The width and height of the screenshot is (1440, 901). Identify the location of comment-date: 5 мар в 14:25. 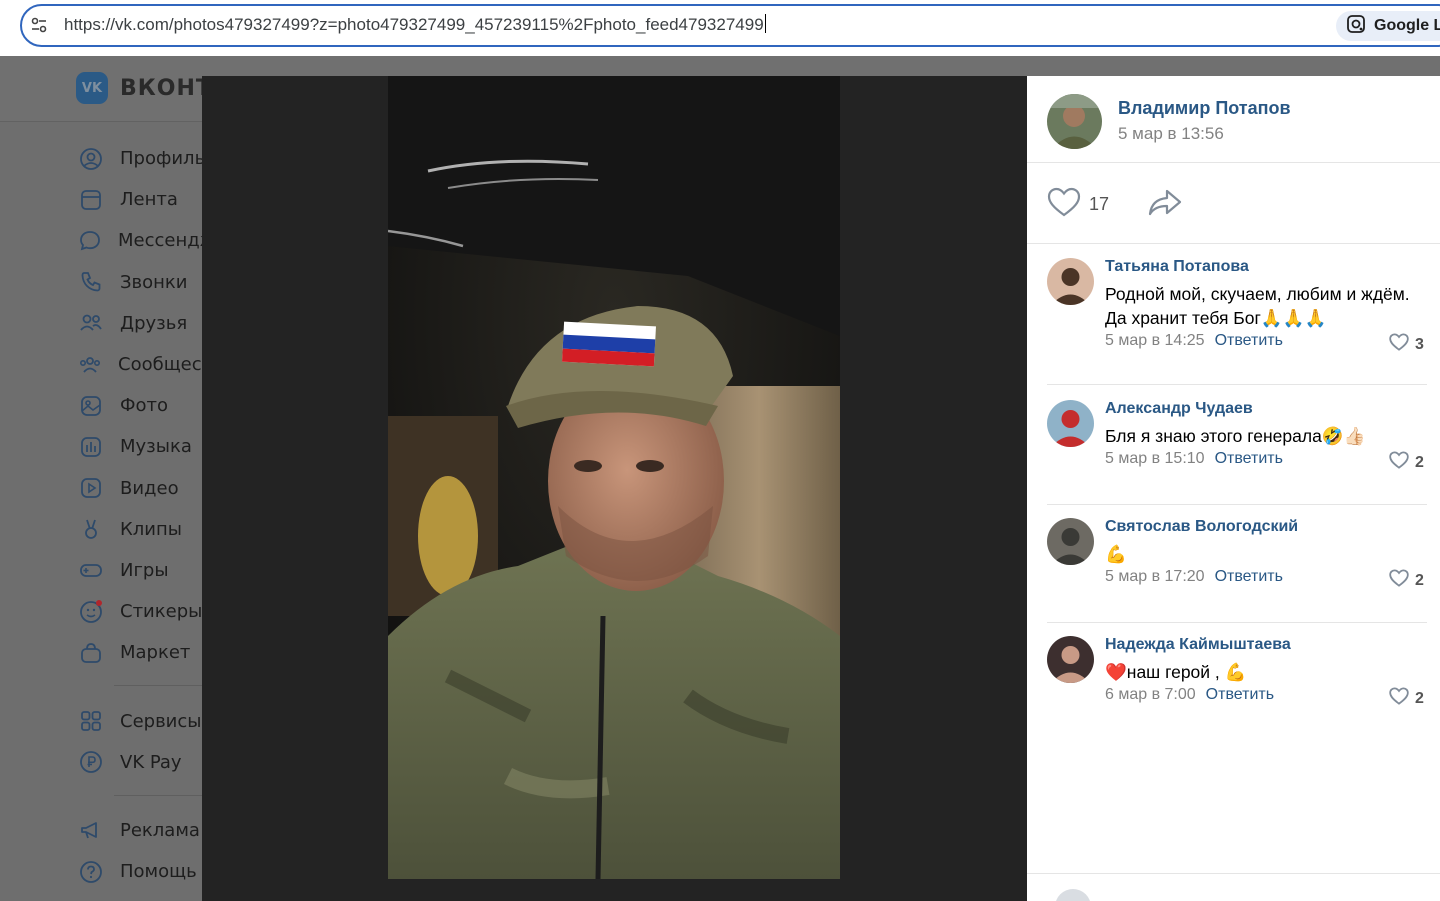
(1155, 340).